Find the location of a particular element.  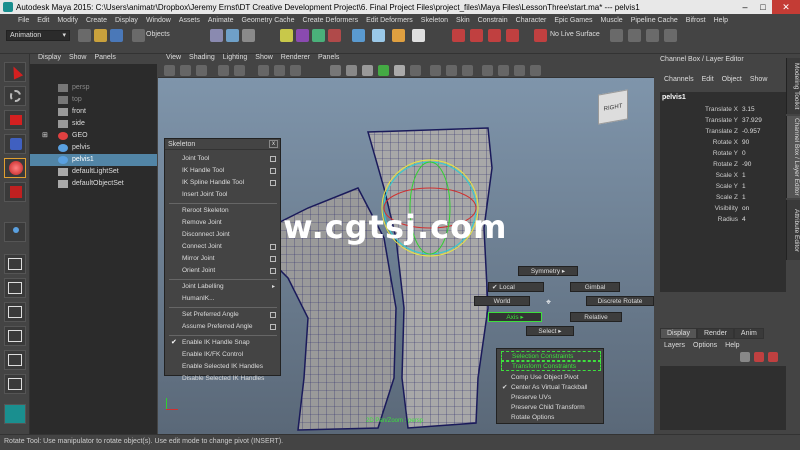

channel-row: Rotate Z -90 is located at coordinates (723, 164).